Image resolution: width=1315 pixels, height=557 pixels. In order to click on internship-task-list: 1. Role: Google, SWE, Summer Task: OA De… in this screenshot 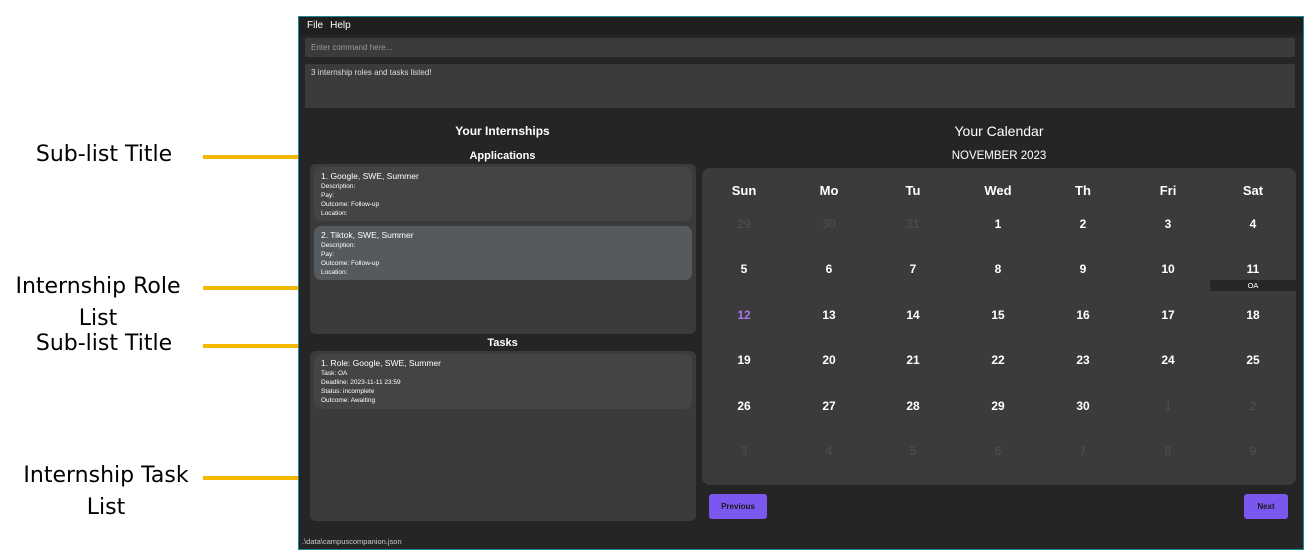, I will do `click(503, 436)`.